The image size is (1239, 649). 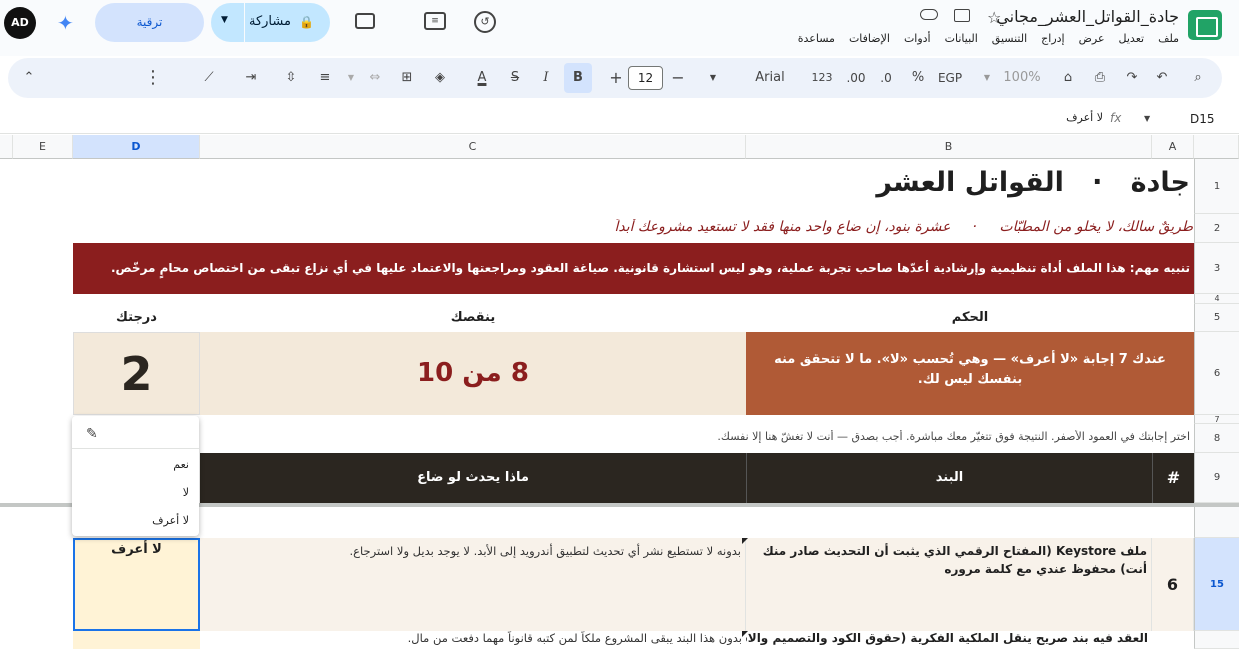 I want to click on font-size-input: 12, so click(x=645, y=78).